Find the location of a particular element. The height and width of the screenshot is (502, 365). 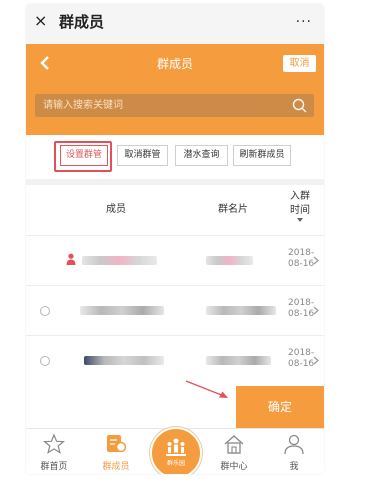

table-header: 成员 群名片 入群 时间 is located at coordinates (175, 210).